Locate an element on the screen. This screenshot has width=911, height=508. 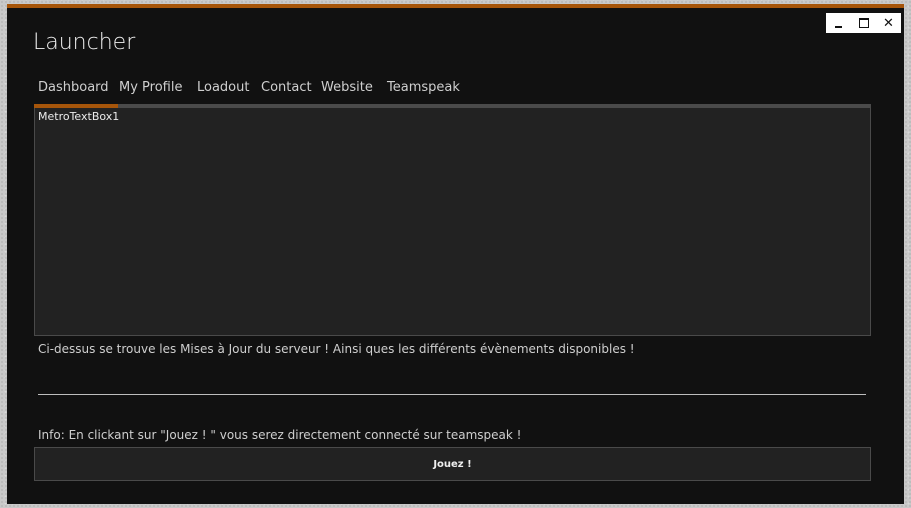
tab-teamspeak: Teamspeak is located at coordinates (423, 87).